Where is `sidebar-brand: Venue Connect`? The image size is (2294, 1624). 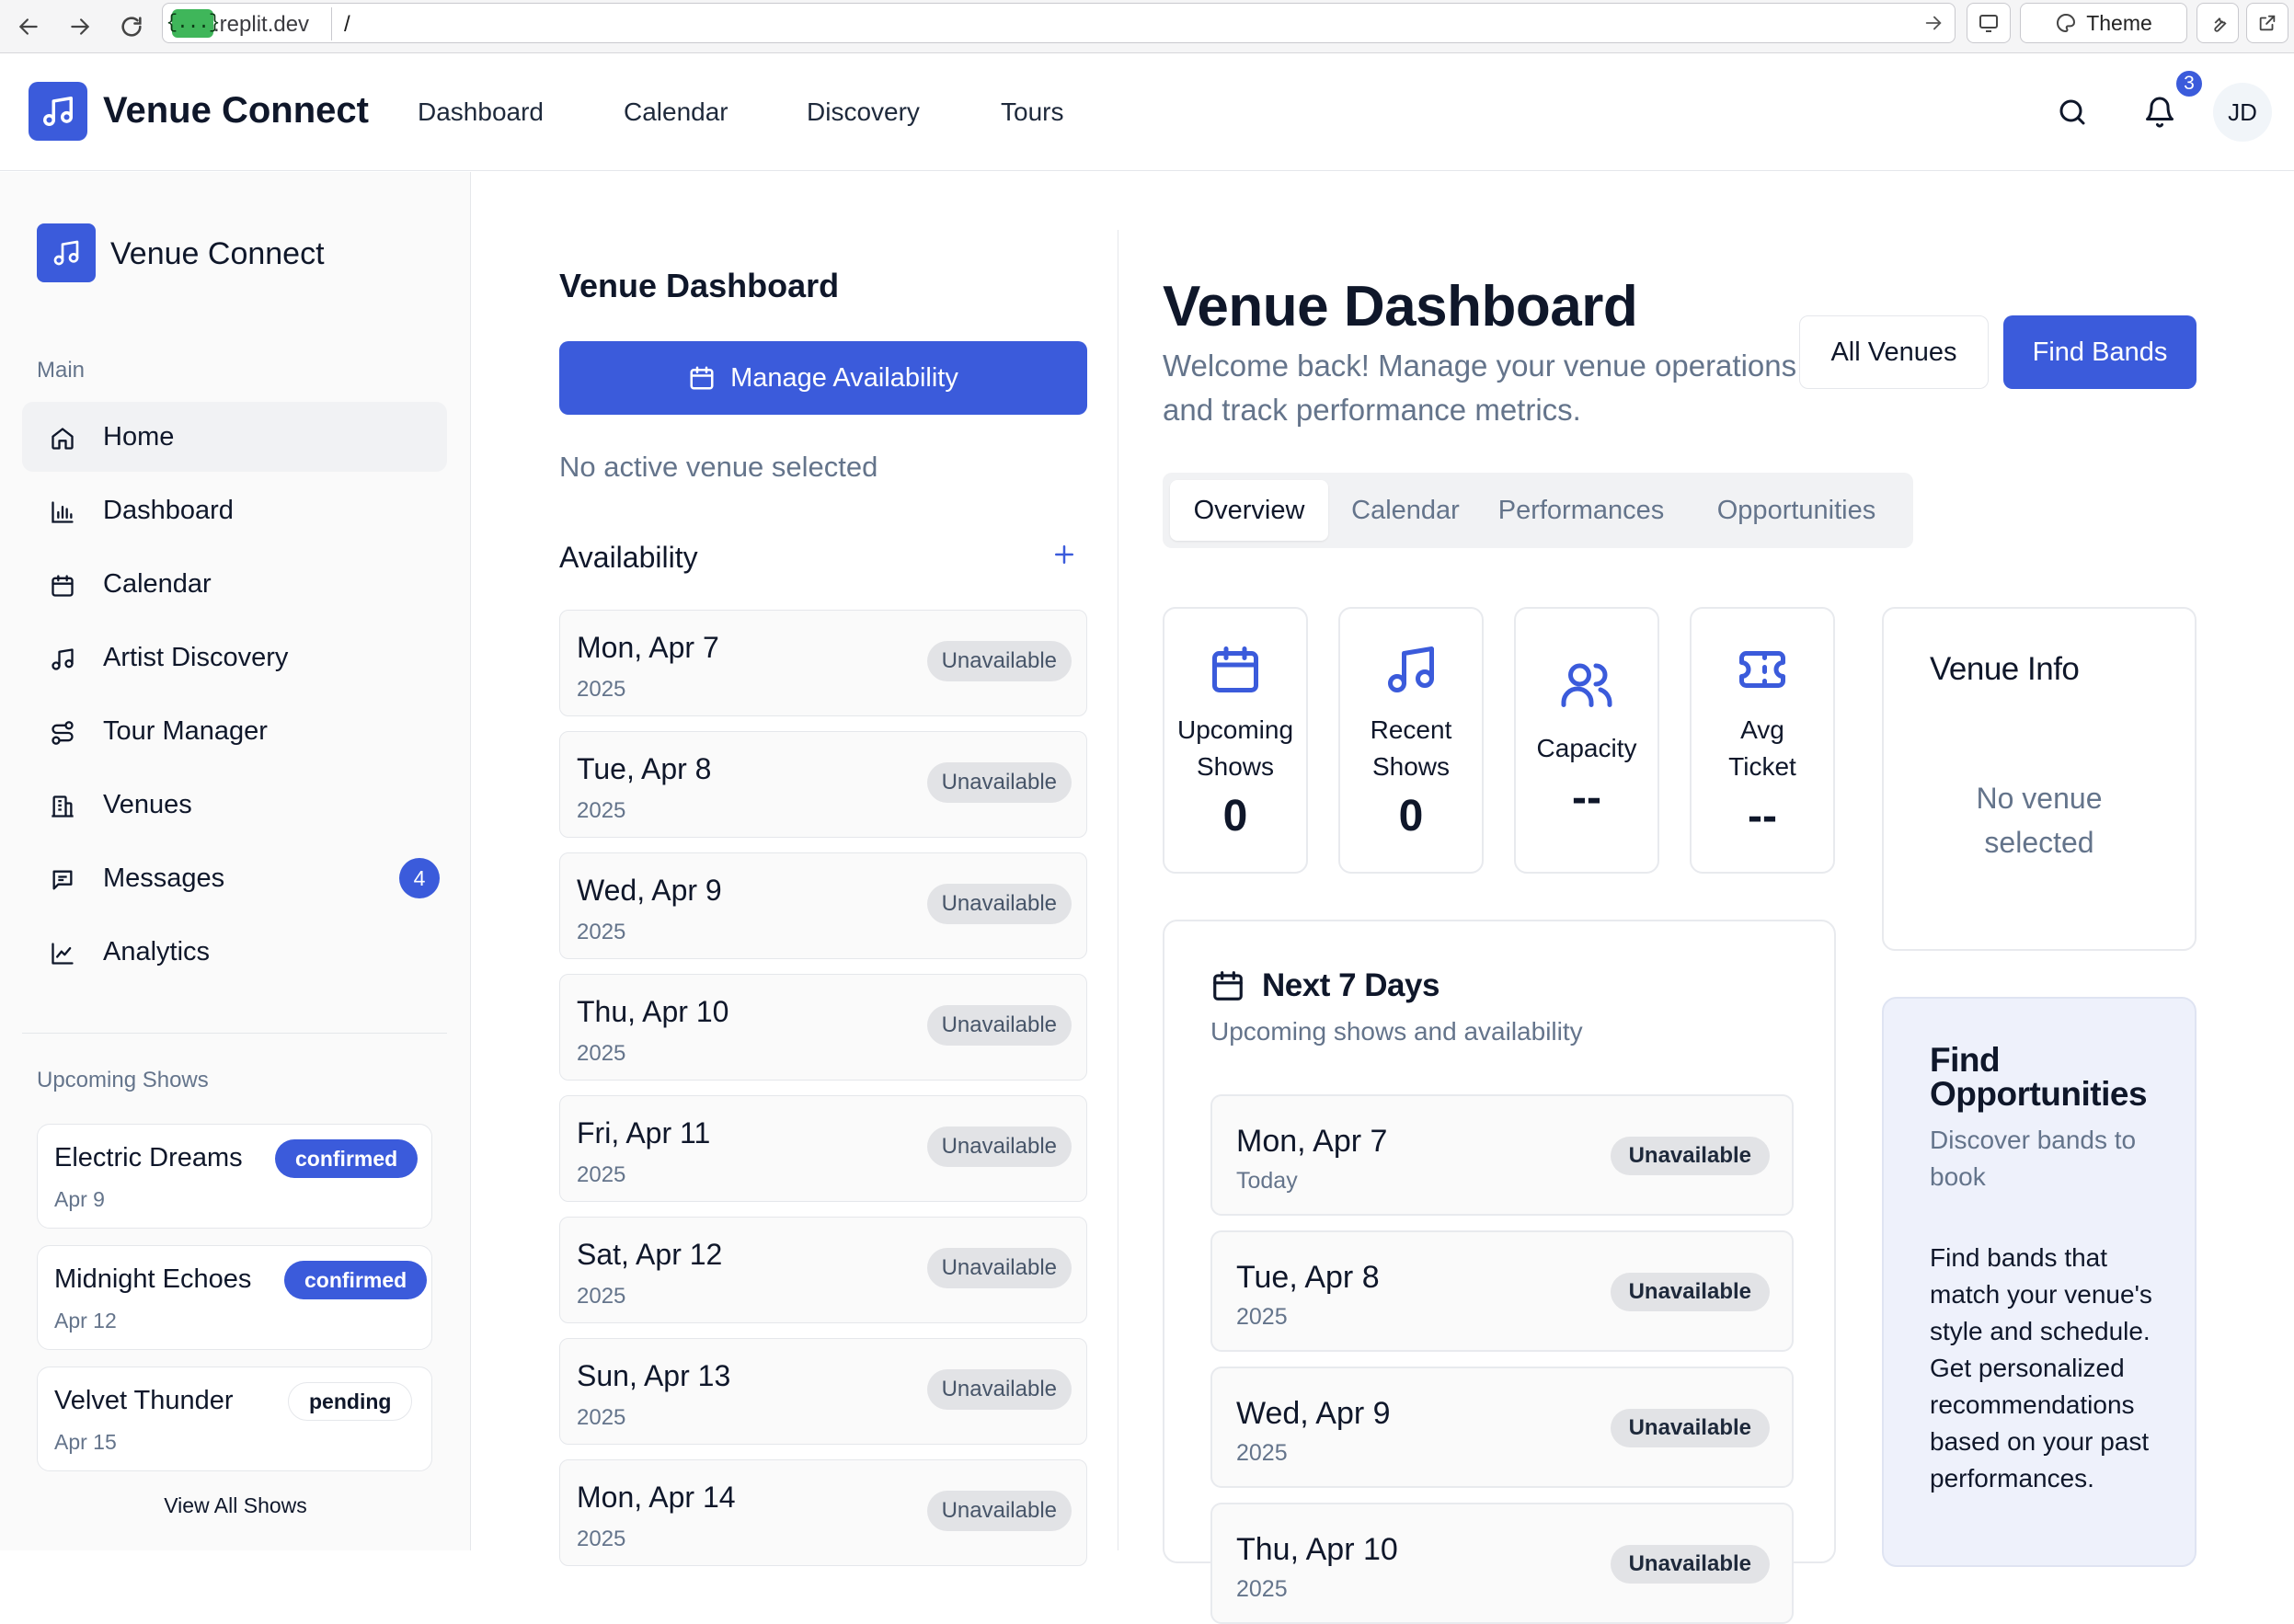 sidebar-brand: Venue Connect is located at coordinates (217, 254).